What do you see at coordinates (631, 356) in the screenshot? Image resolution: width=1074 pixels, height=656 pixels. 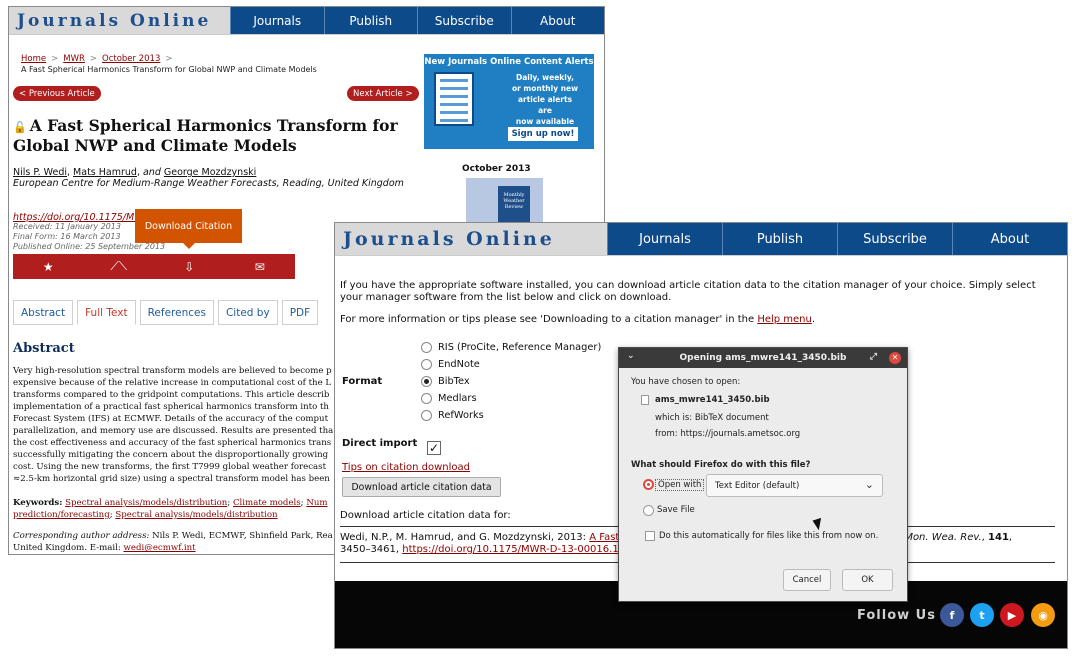 I see `chevron-down-icon: ⌄` at bounding box center [631, 356].